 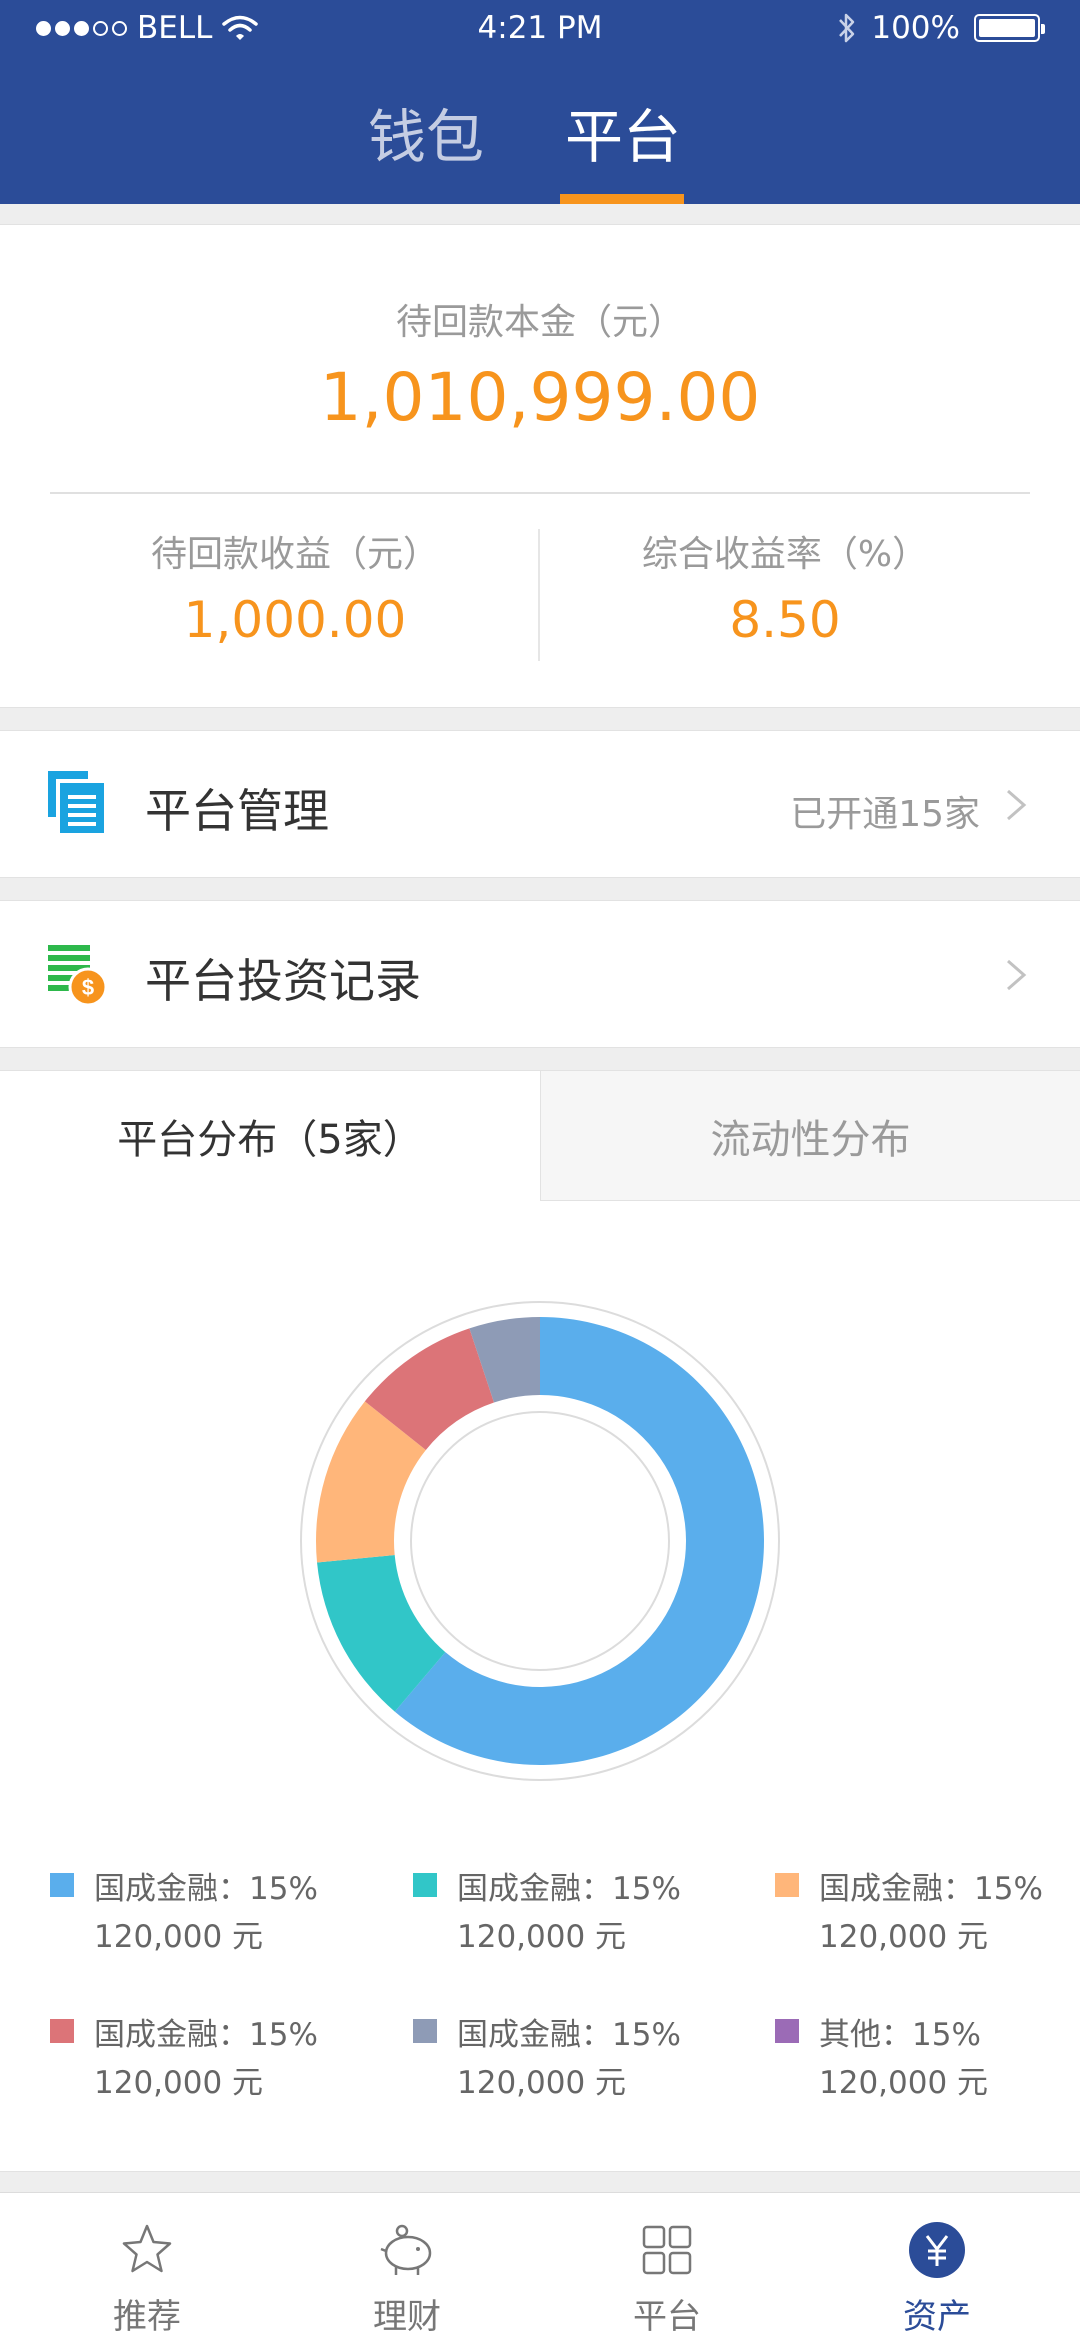 I want to click on tab-assets-label: 资产, so click(x=937, y=2317).